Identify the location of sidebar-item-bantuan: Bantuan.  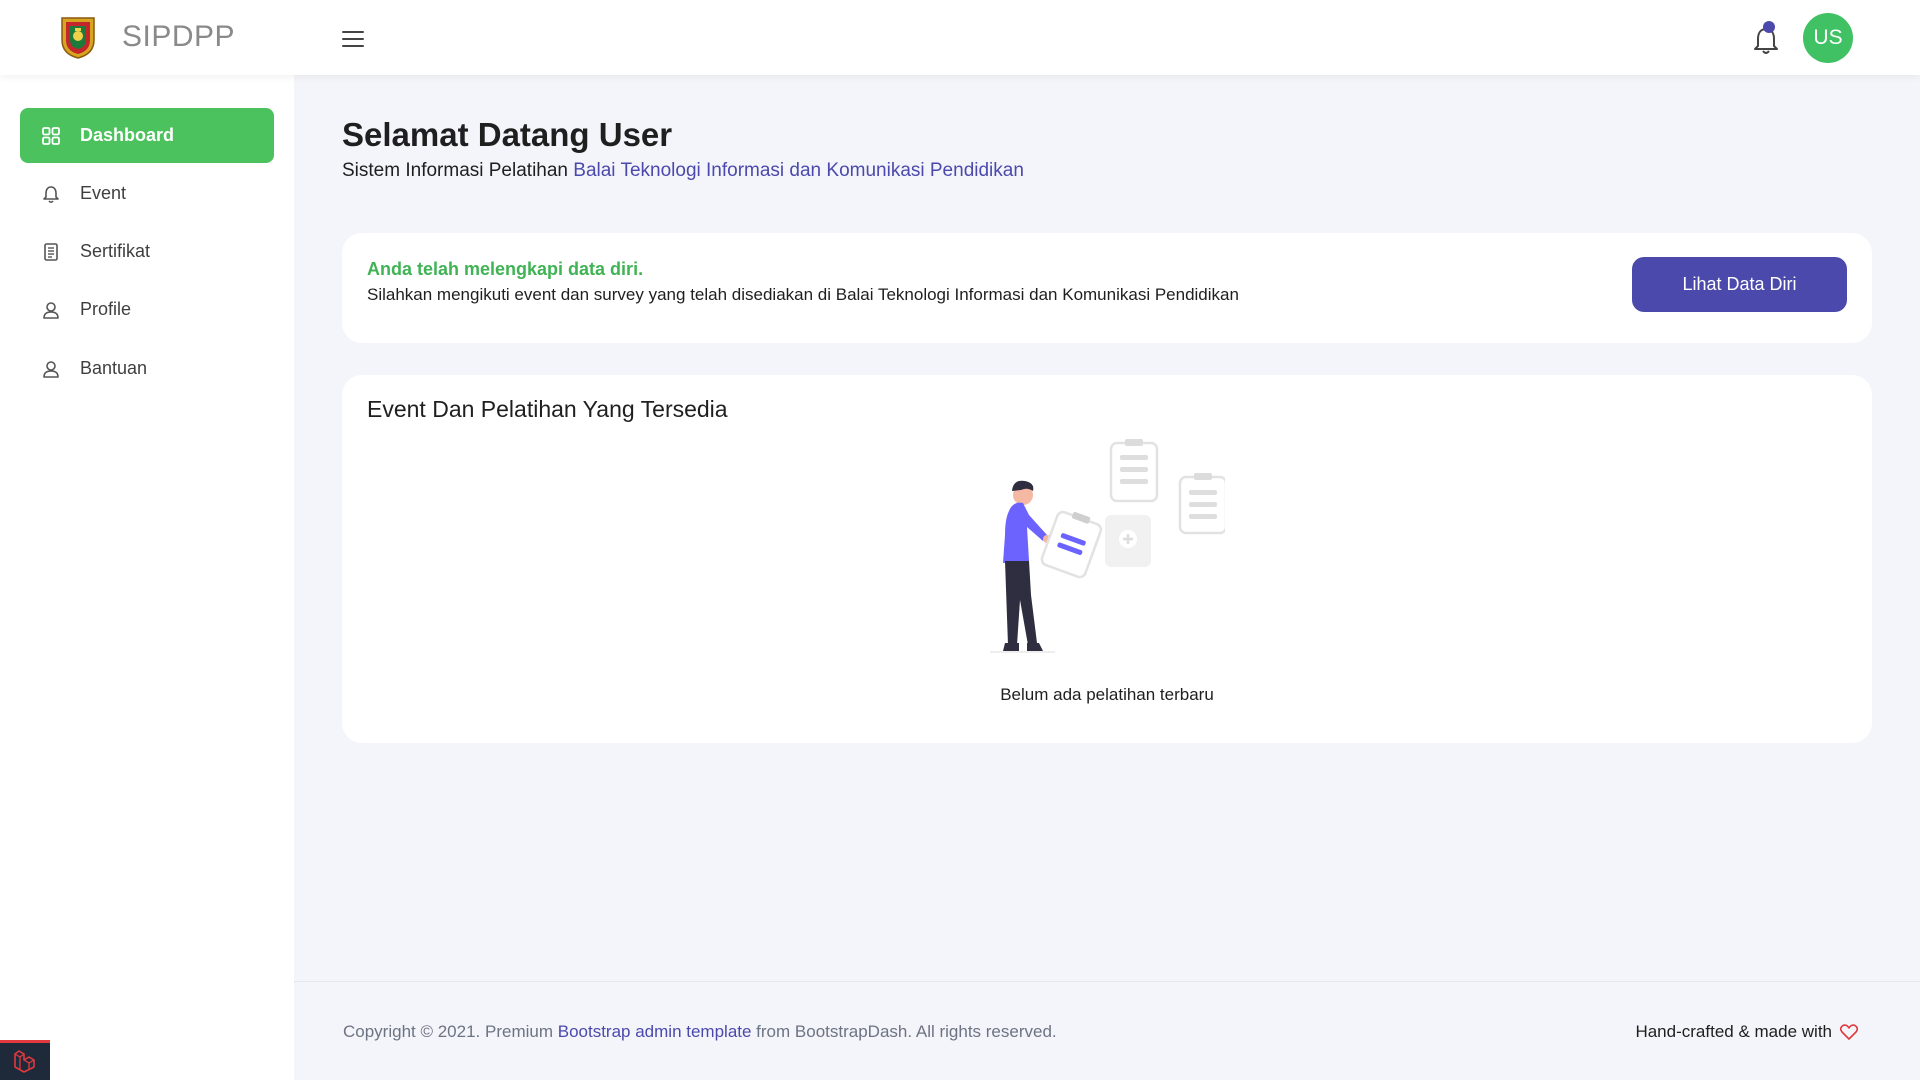
(147, 368).